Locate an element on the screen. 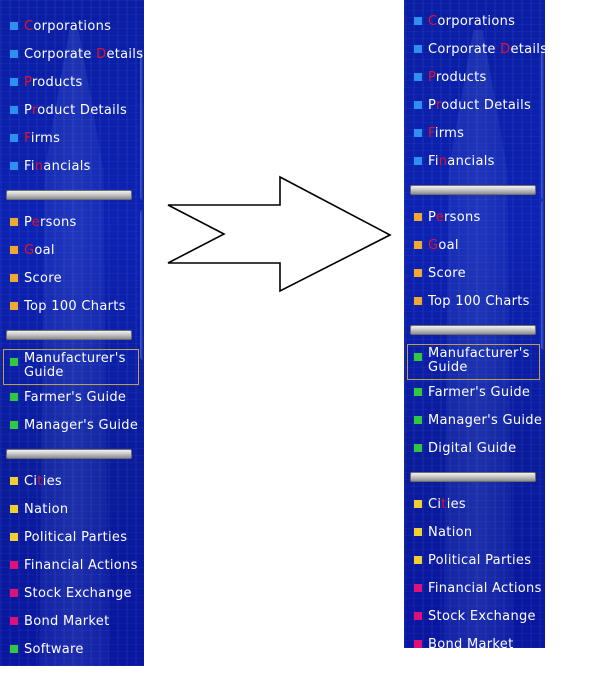 The image size is (592, 678). menu-item-software: Software is located at coordinates (72, 650).